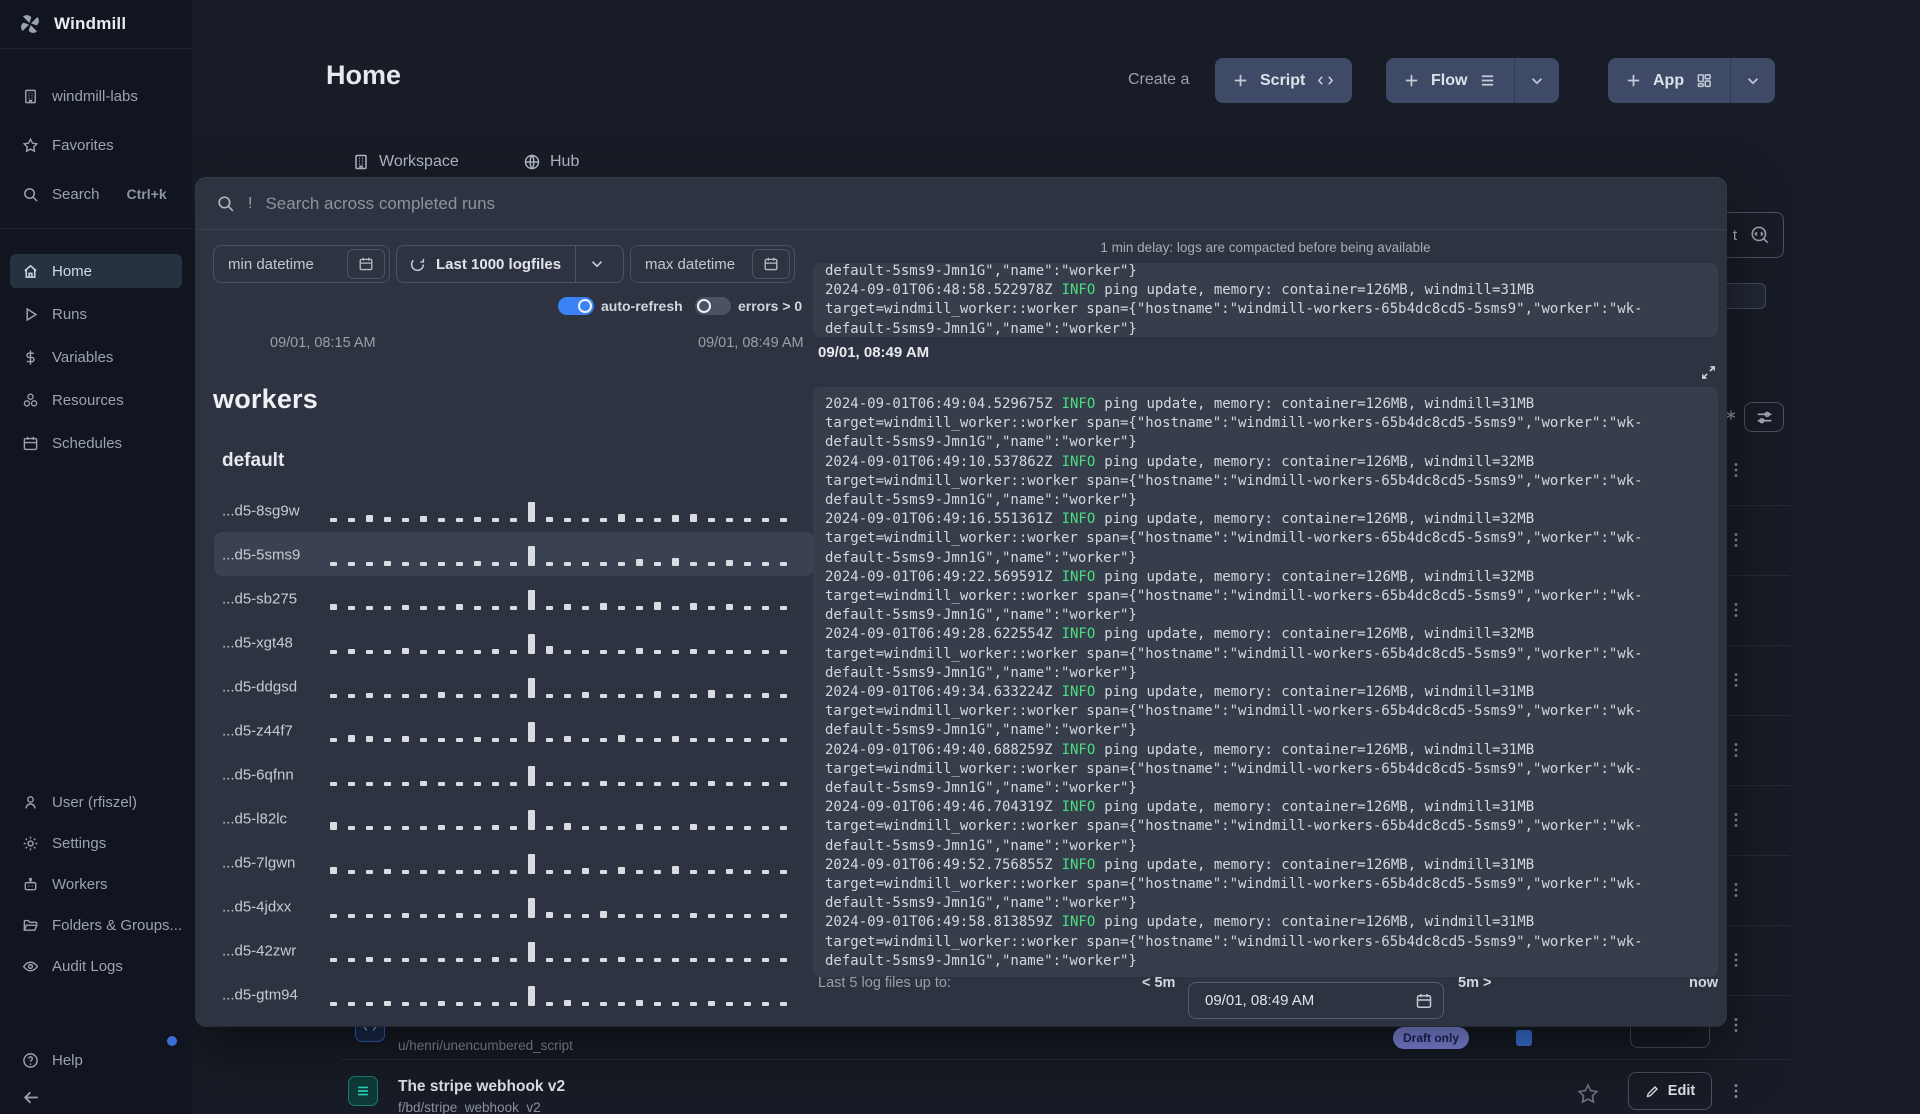 The width and height of the screenshot is (1920, 1114). Describe the element at coordinates (514, 818) in the screenshot. I see `worker-row: ...d5-l82lc` at that location.